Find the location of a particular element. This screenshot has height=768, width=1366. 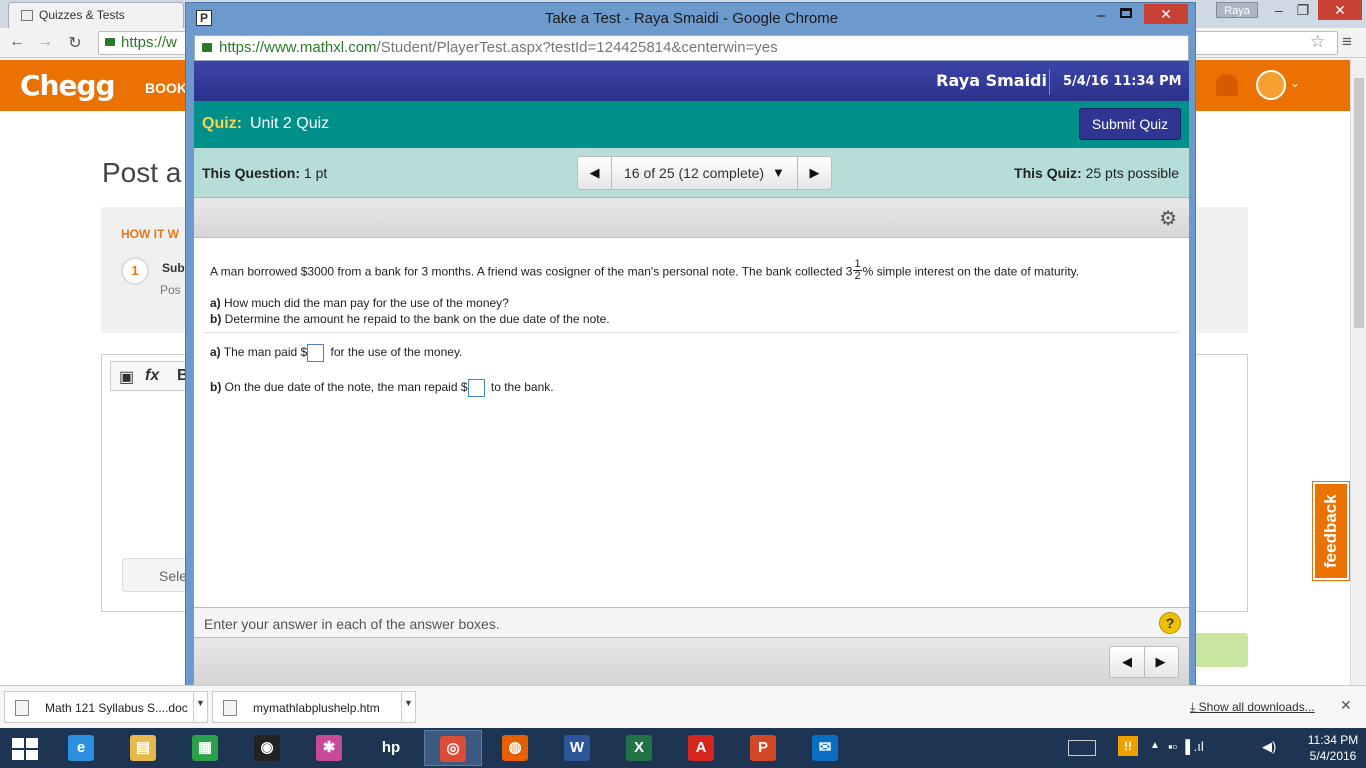

taskbar-app: ✉ is located at coordinates (825, 748).